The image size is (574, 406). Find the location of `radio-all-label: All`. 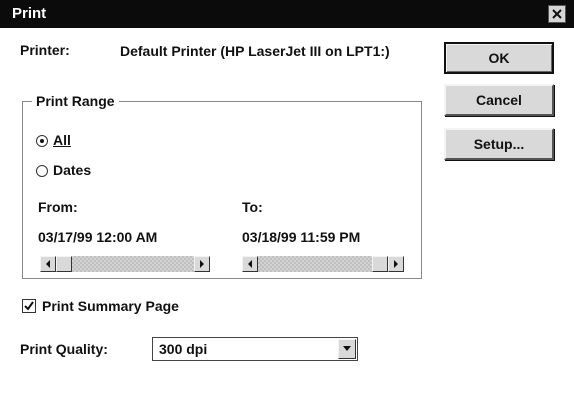

radio-all-label: All is located at coordinates (62, 140).